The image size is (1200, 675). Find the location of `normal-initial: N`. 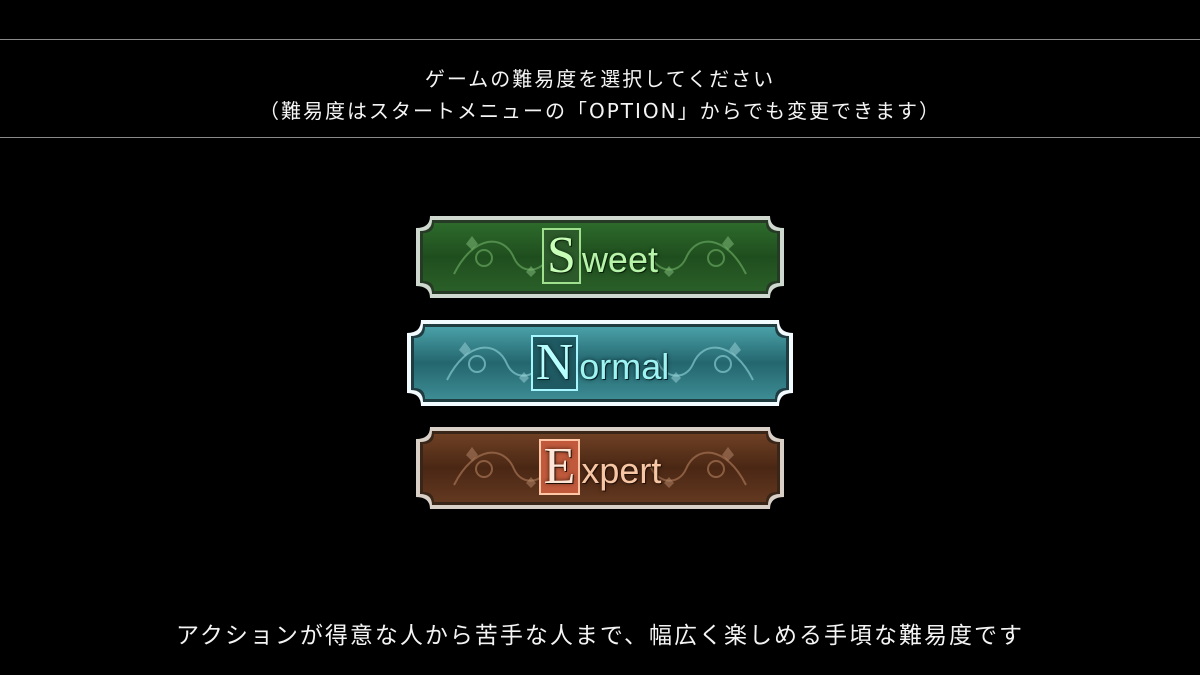

normal-initial: N is located at coordinates (554, 363).